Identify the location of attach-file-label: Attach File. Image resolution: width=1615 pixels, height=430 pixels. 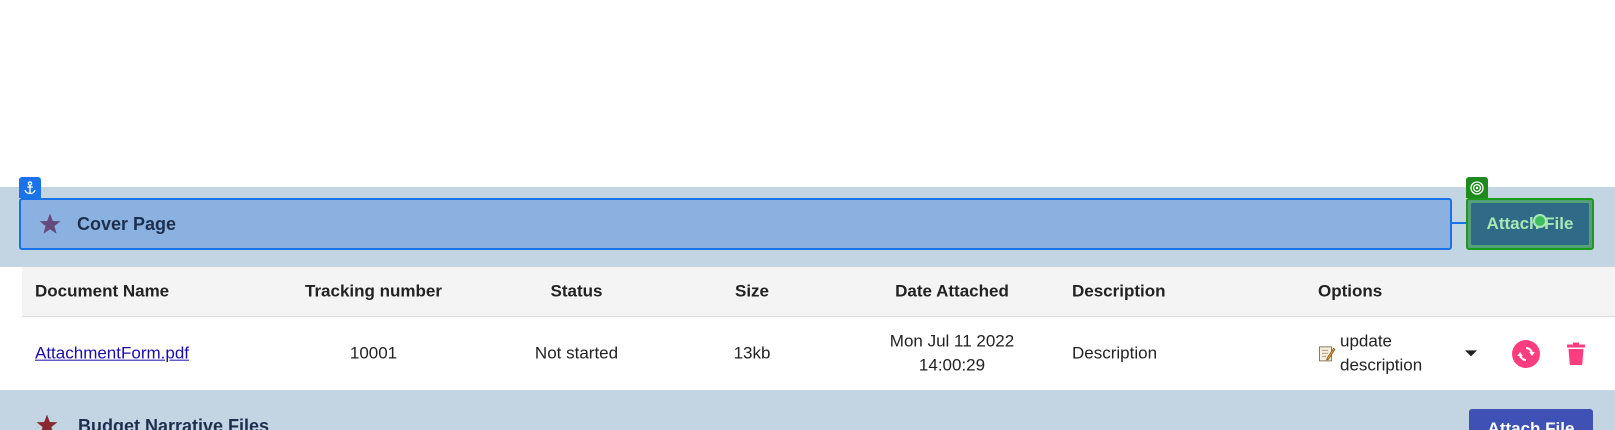
(1530, 223).